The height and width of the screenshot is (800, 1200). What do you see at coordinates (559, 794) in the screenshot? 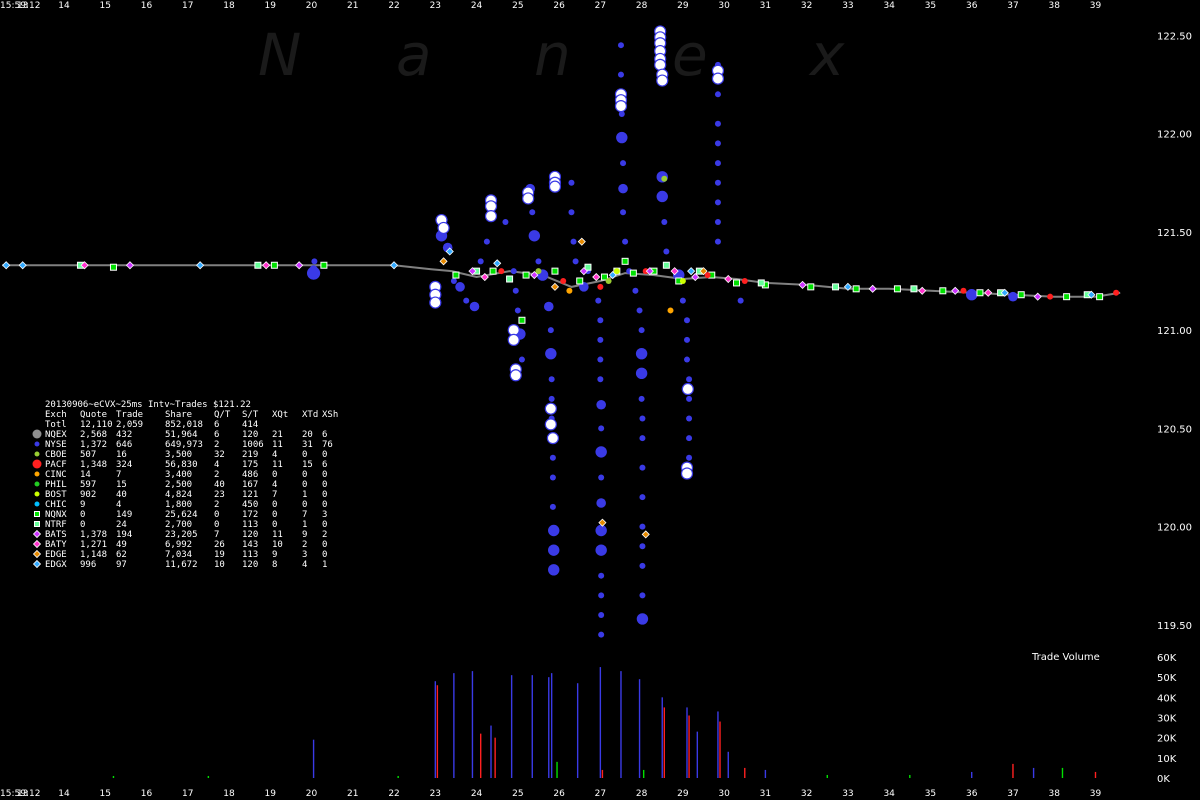
I see `x-tick-bottom: 26` at bounding box center [559, 794].